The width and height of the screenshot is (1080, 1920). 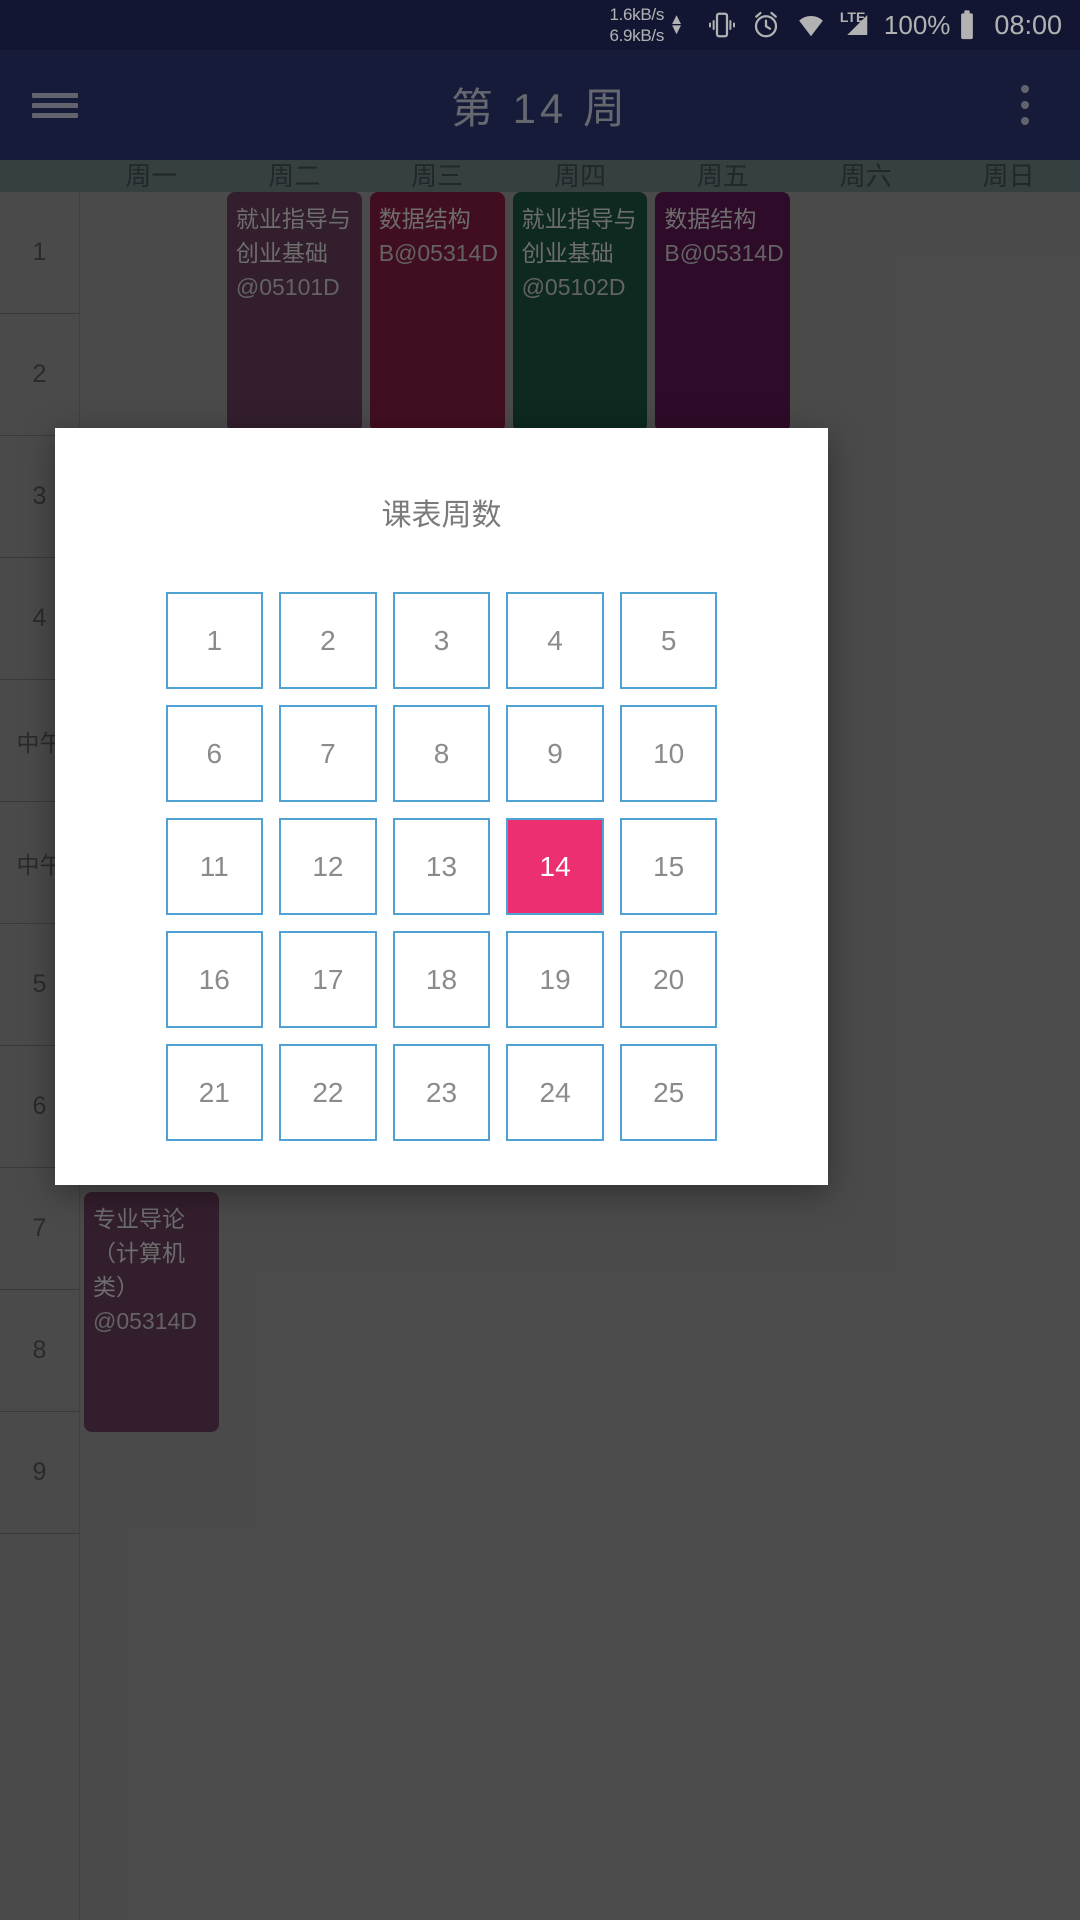 I want to click on week-cell-5: 5, so click(x=668, y=640).